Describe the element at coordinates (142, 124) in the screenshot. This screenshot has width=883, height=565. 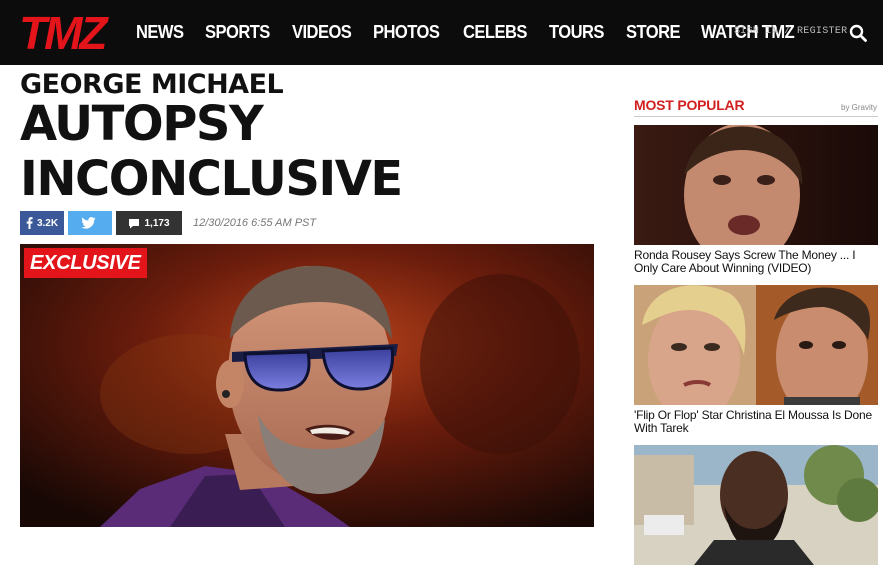
I see `headline-line-1: AUTOPSY` at that location.